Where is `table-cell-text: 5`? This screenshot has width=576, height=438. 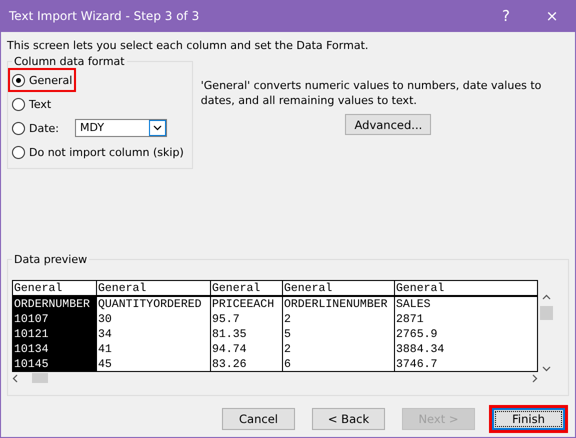
table-cell-text: 5 is located at coordinates (287, 334).